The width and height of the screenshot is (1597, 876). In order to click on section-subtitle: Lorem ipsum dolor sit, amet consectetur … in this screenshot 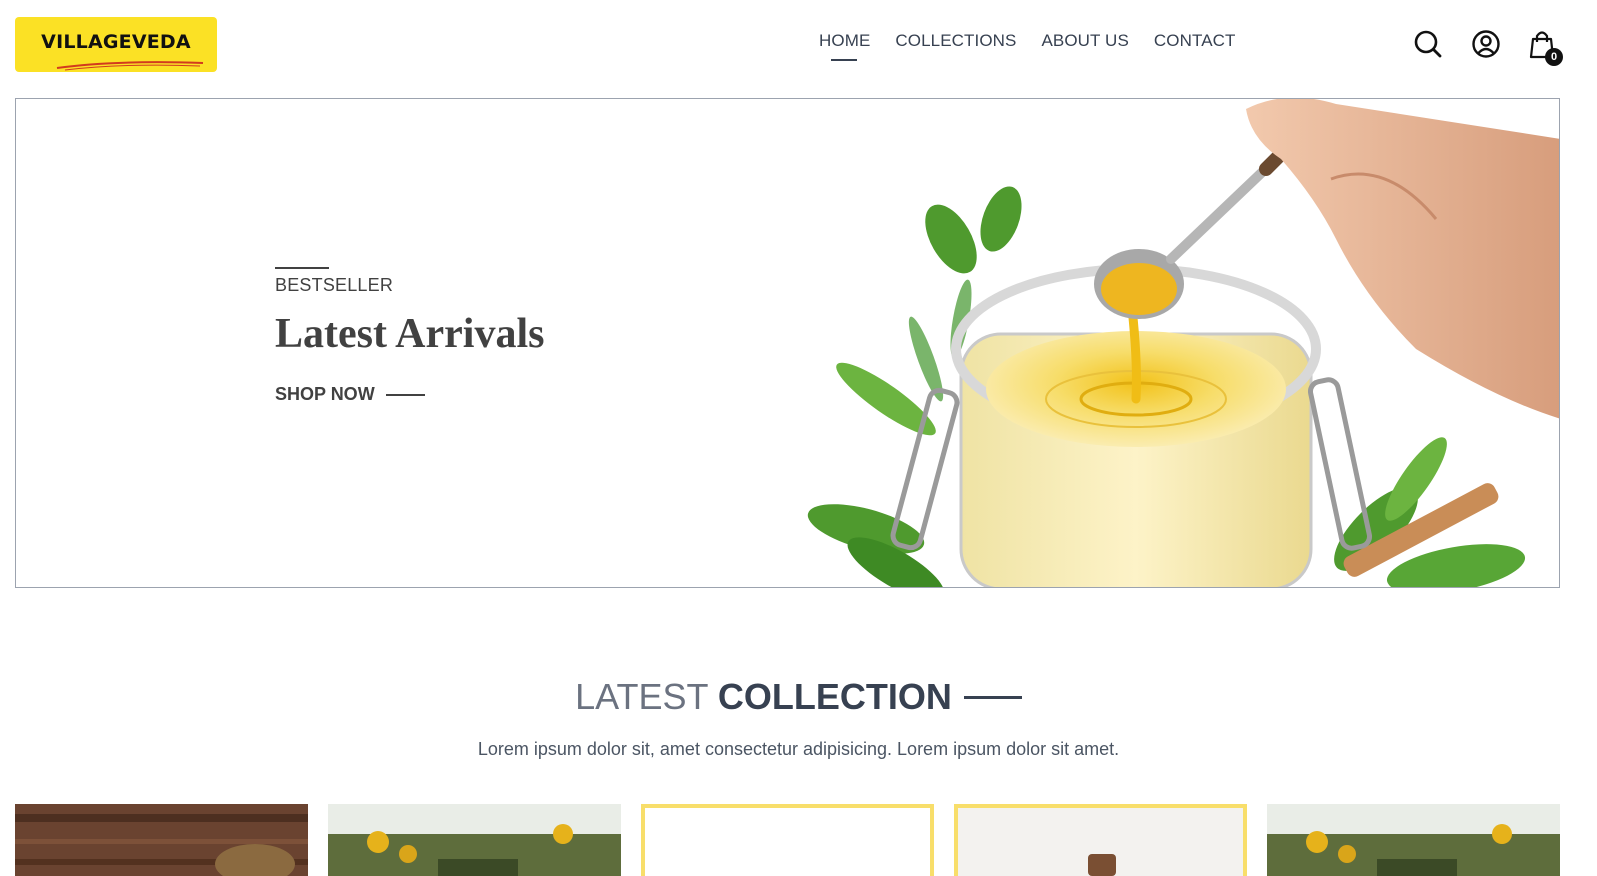, I will do `click(798, 749)`.